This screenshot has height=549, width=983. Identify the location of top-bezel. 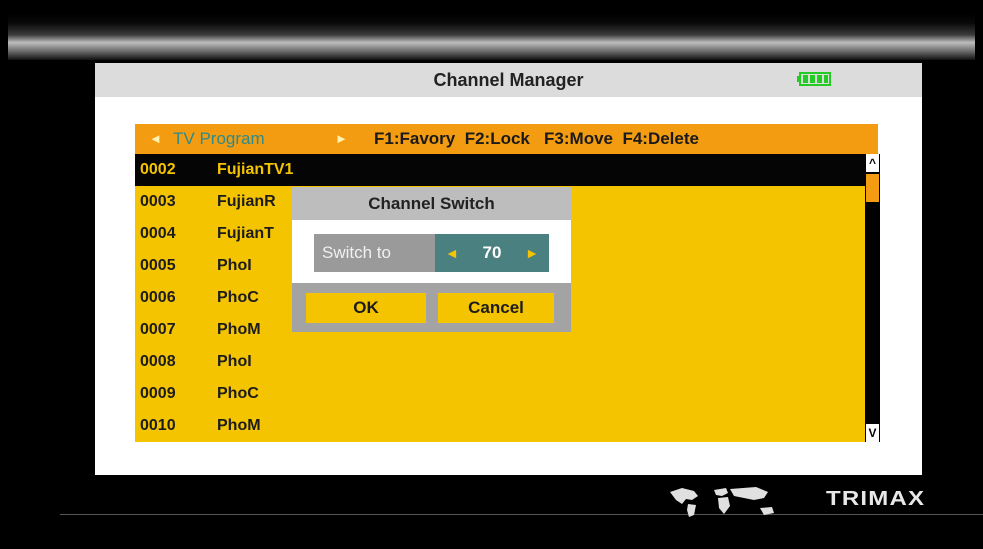
(491, 37).